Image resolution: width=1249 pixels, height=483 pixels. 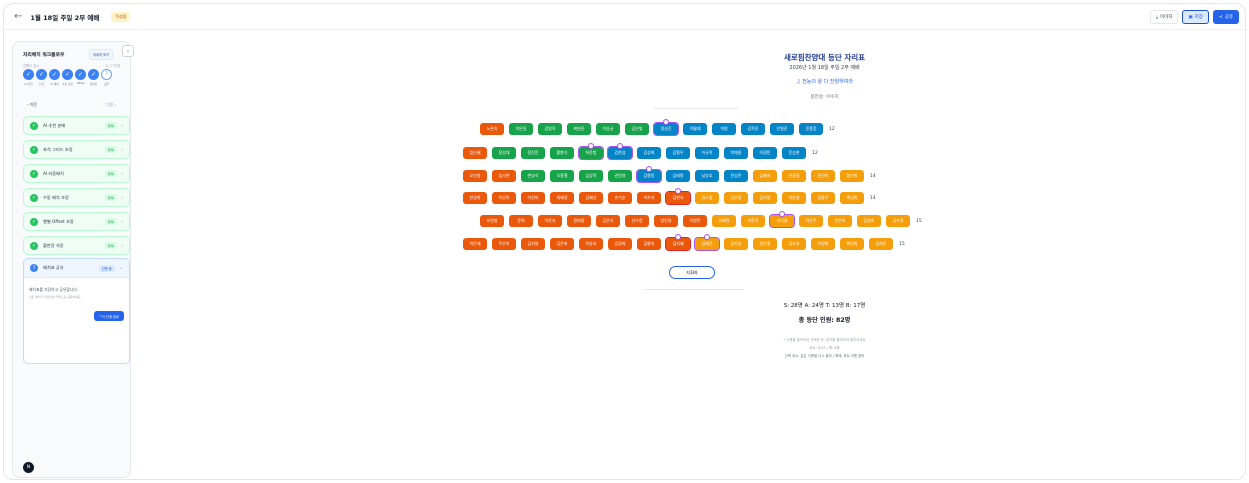 What do you see at coordinates (76, 245) in the screenshot?
I see `workflow-item: ✓ 출판장 저장 완료 ›` at bounding box center [76, 245].